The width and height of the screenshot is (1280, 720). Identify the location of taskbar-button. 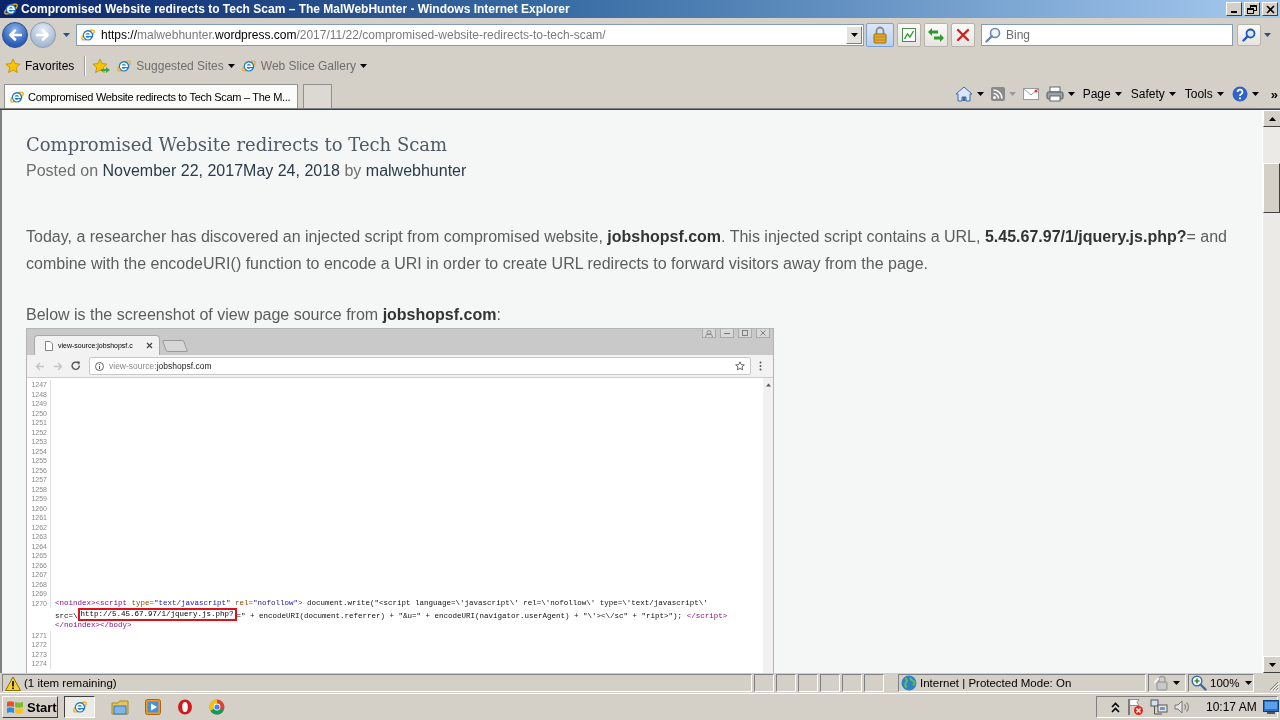
(79, 707).